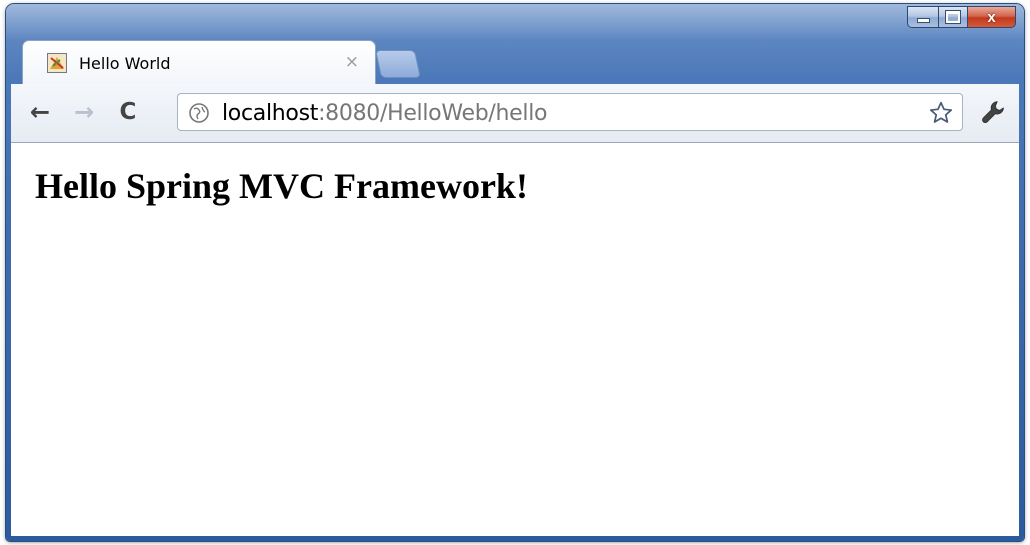  I want to click on tab-close-icon: ×, so click(352, 62).